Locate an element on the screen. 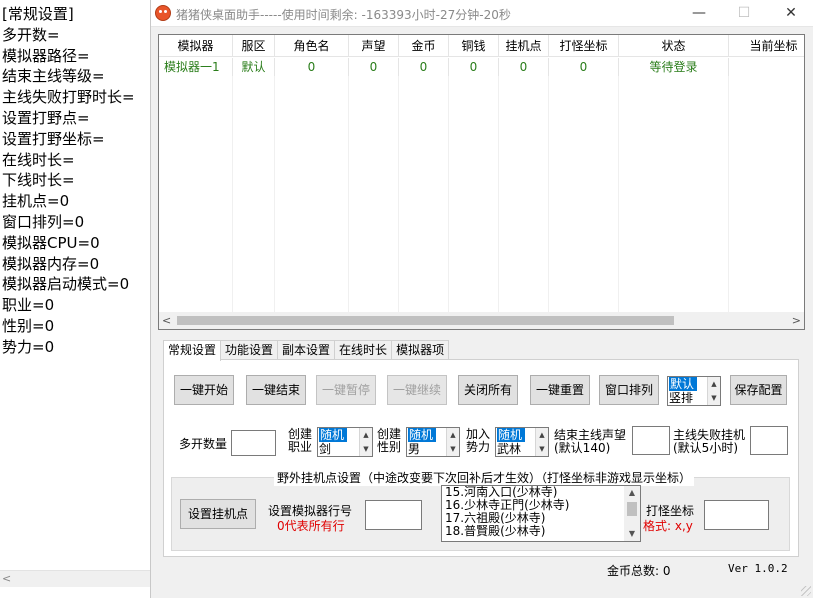 The width and height of the screenshot is (813, 598). column-header-afk-spot: 挂机点 is located at coordinates (524, 46).